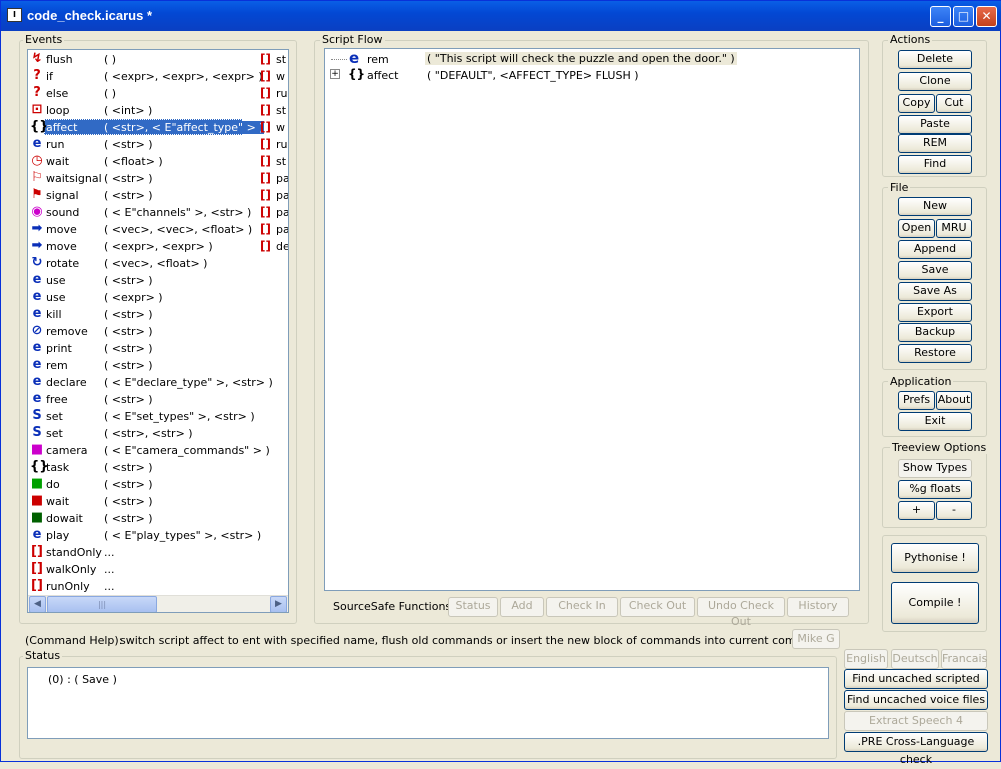 The height and width of the screenshot is (769, 1001). What do you see at coordinates (501, 16) in the screenshot?
I see `title-bar: I code_check.icarus * _ □ ✕` at bounding box center [501, 16].